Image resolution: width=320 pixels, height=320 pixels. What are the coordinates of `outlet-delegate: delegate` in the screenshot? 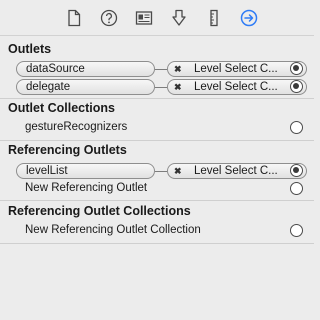 It's located at (85, 87).